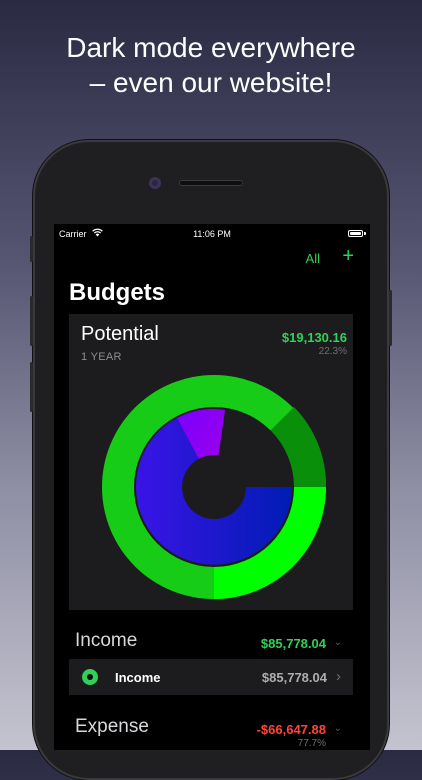  Describe the element at coordinates (31, 249) in the screenshot. I see `mute-switch` at that location.